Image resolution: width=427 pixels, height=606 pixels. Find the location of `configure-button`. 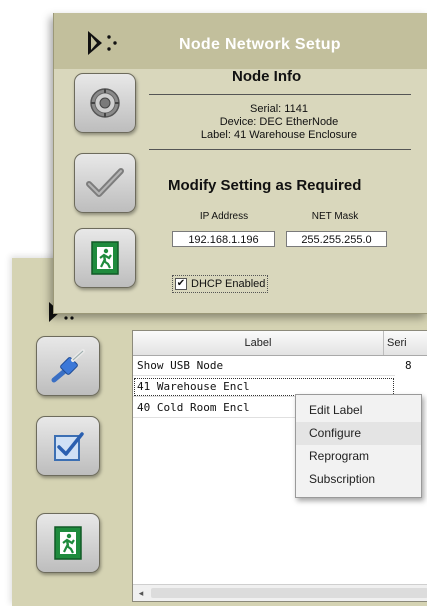

configure-button is located at coordinates (68, 446).